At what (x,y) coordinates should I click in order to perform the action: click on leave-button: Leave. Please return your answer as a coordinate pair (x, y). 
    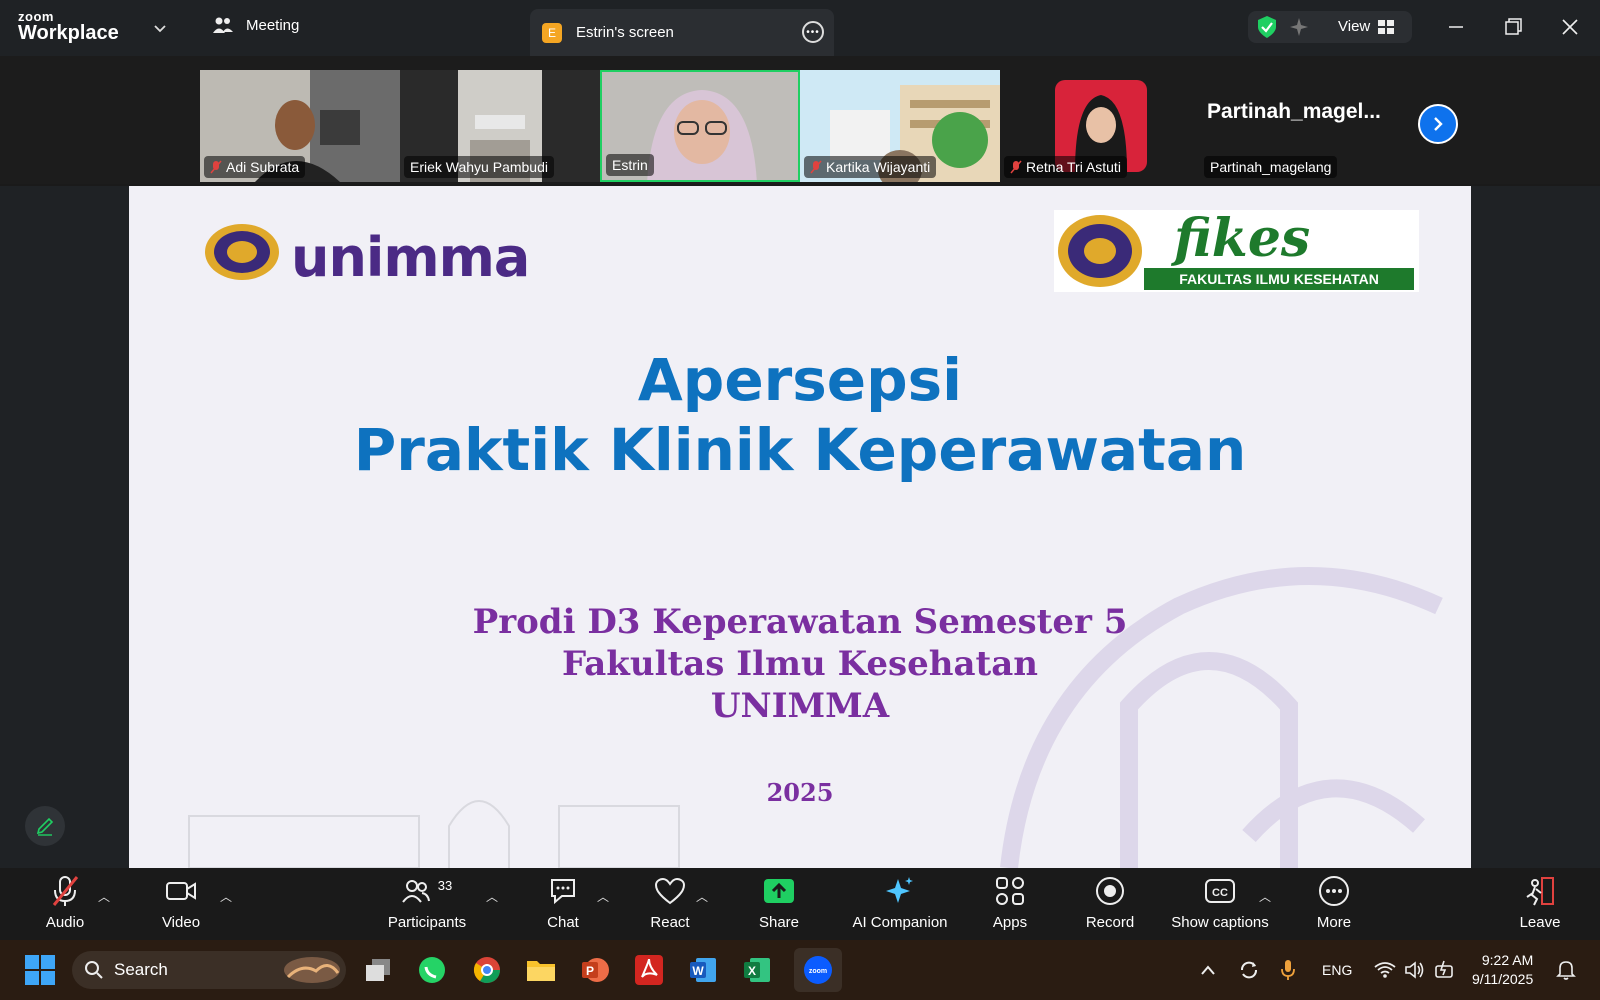
    Looking at the image, I should click on (1540, 904).